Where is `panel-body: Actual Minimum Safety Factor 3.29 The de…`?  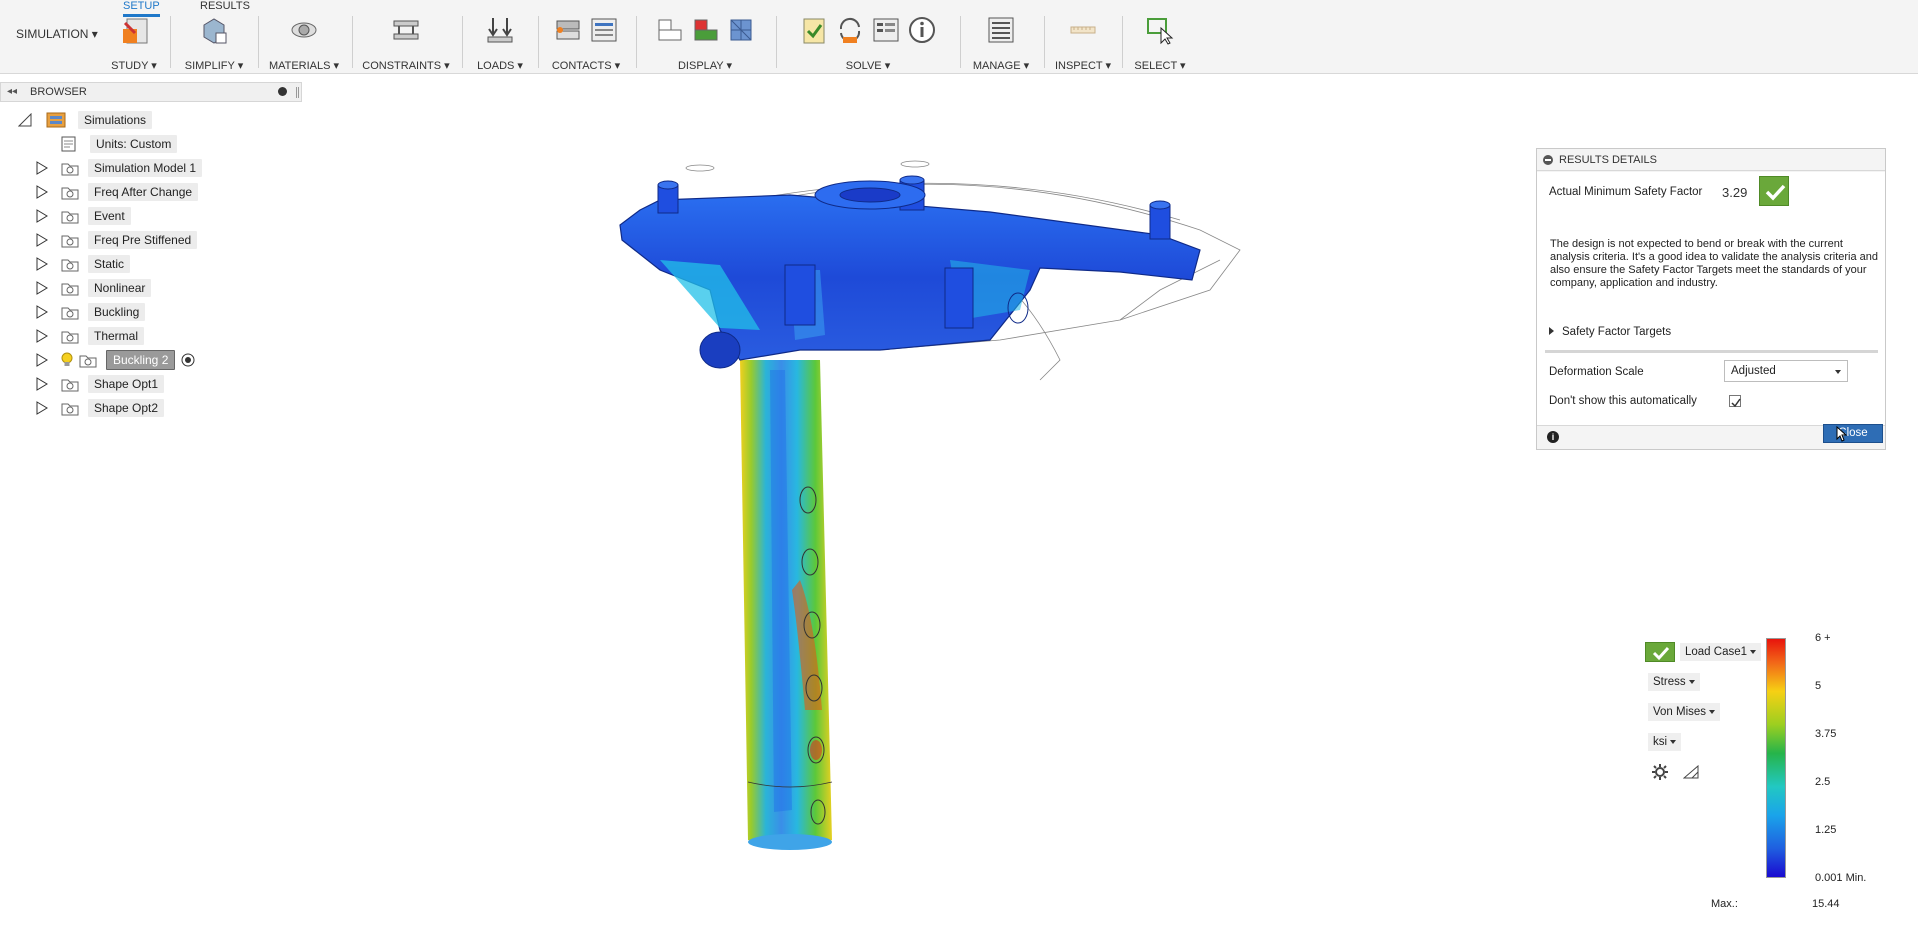 panel-body: Actual Minimum Safety Factor 3.29 The de… is located at coordinates (1711, 299).